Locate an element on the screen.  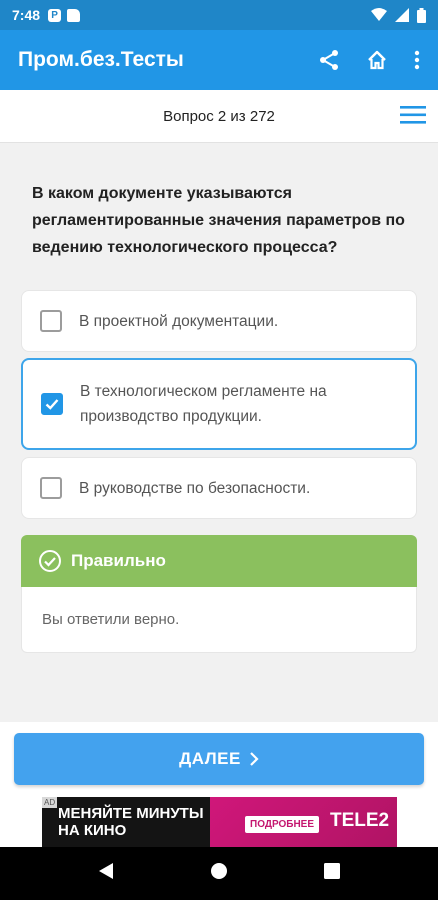
sd-card-icon is located at coordinates (74, 15).